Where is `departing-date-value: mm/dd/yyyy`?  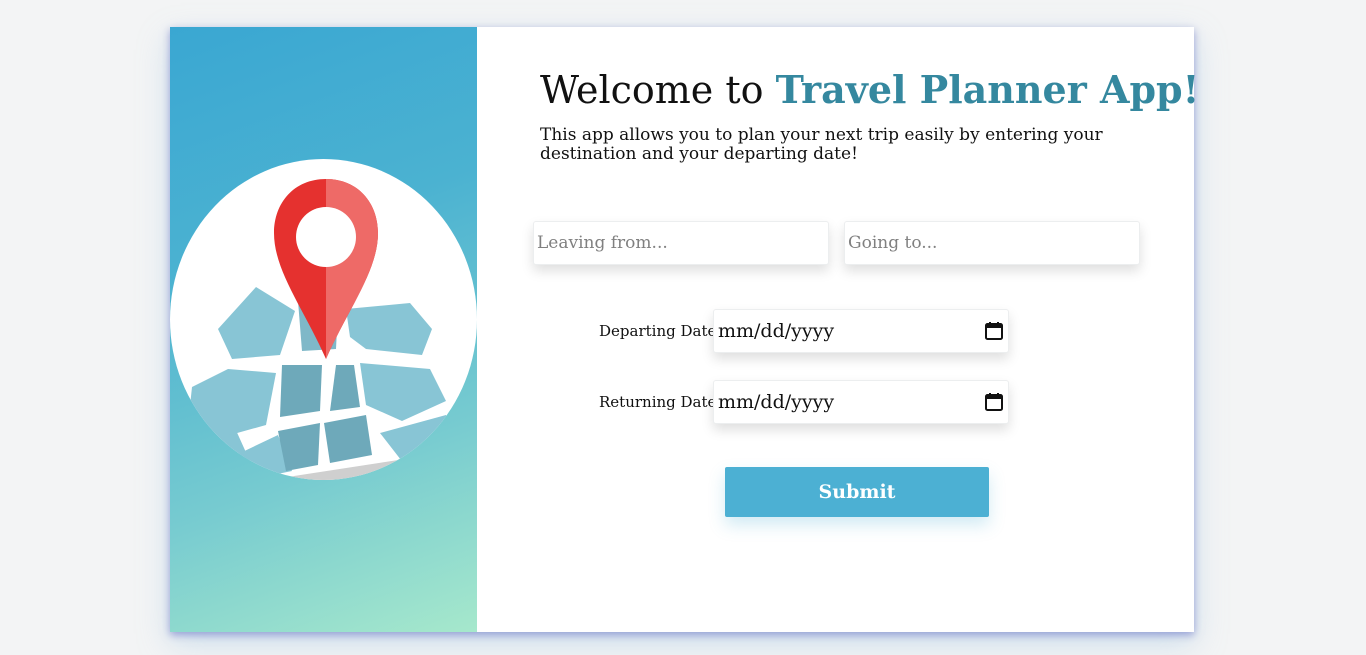
departing-date-value: mm/dd/yyyy is located at coordinates (776, 331).